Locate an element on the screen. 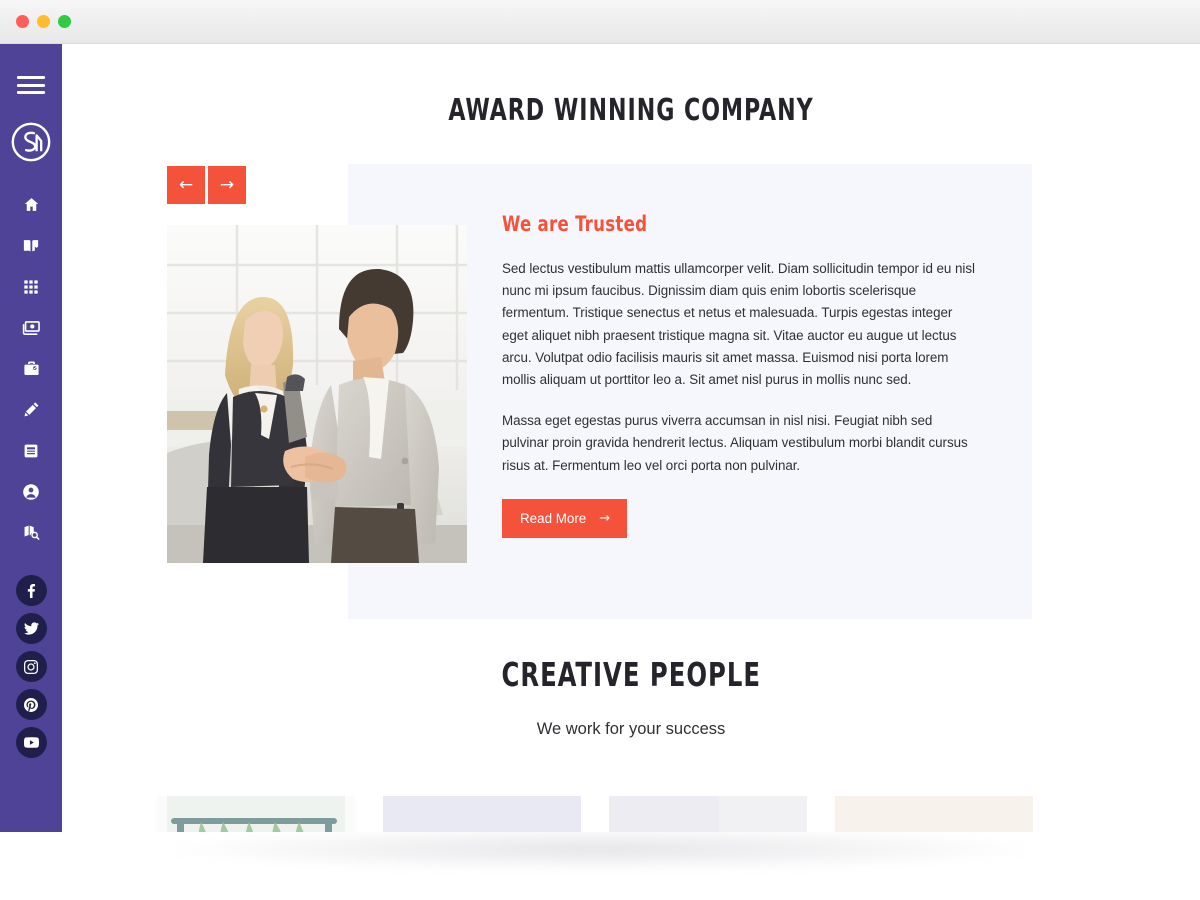 Image resolution: width=1200 pixels, height=900 pixels. facebook-icon is located at coordinates (31, 590).